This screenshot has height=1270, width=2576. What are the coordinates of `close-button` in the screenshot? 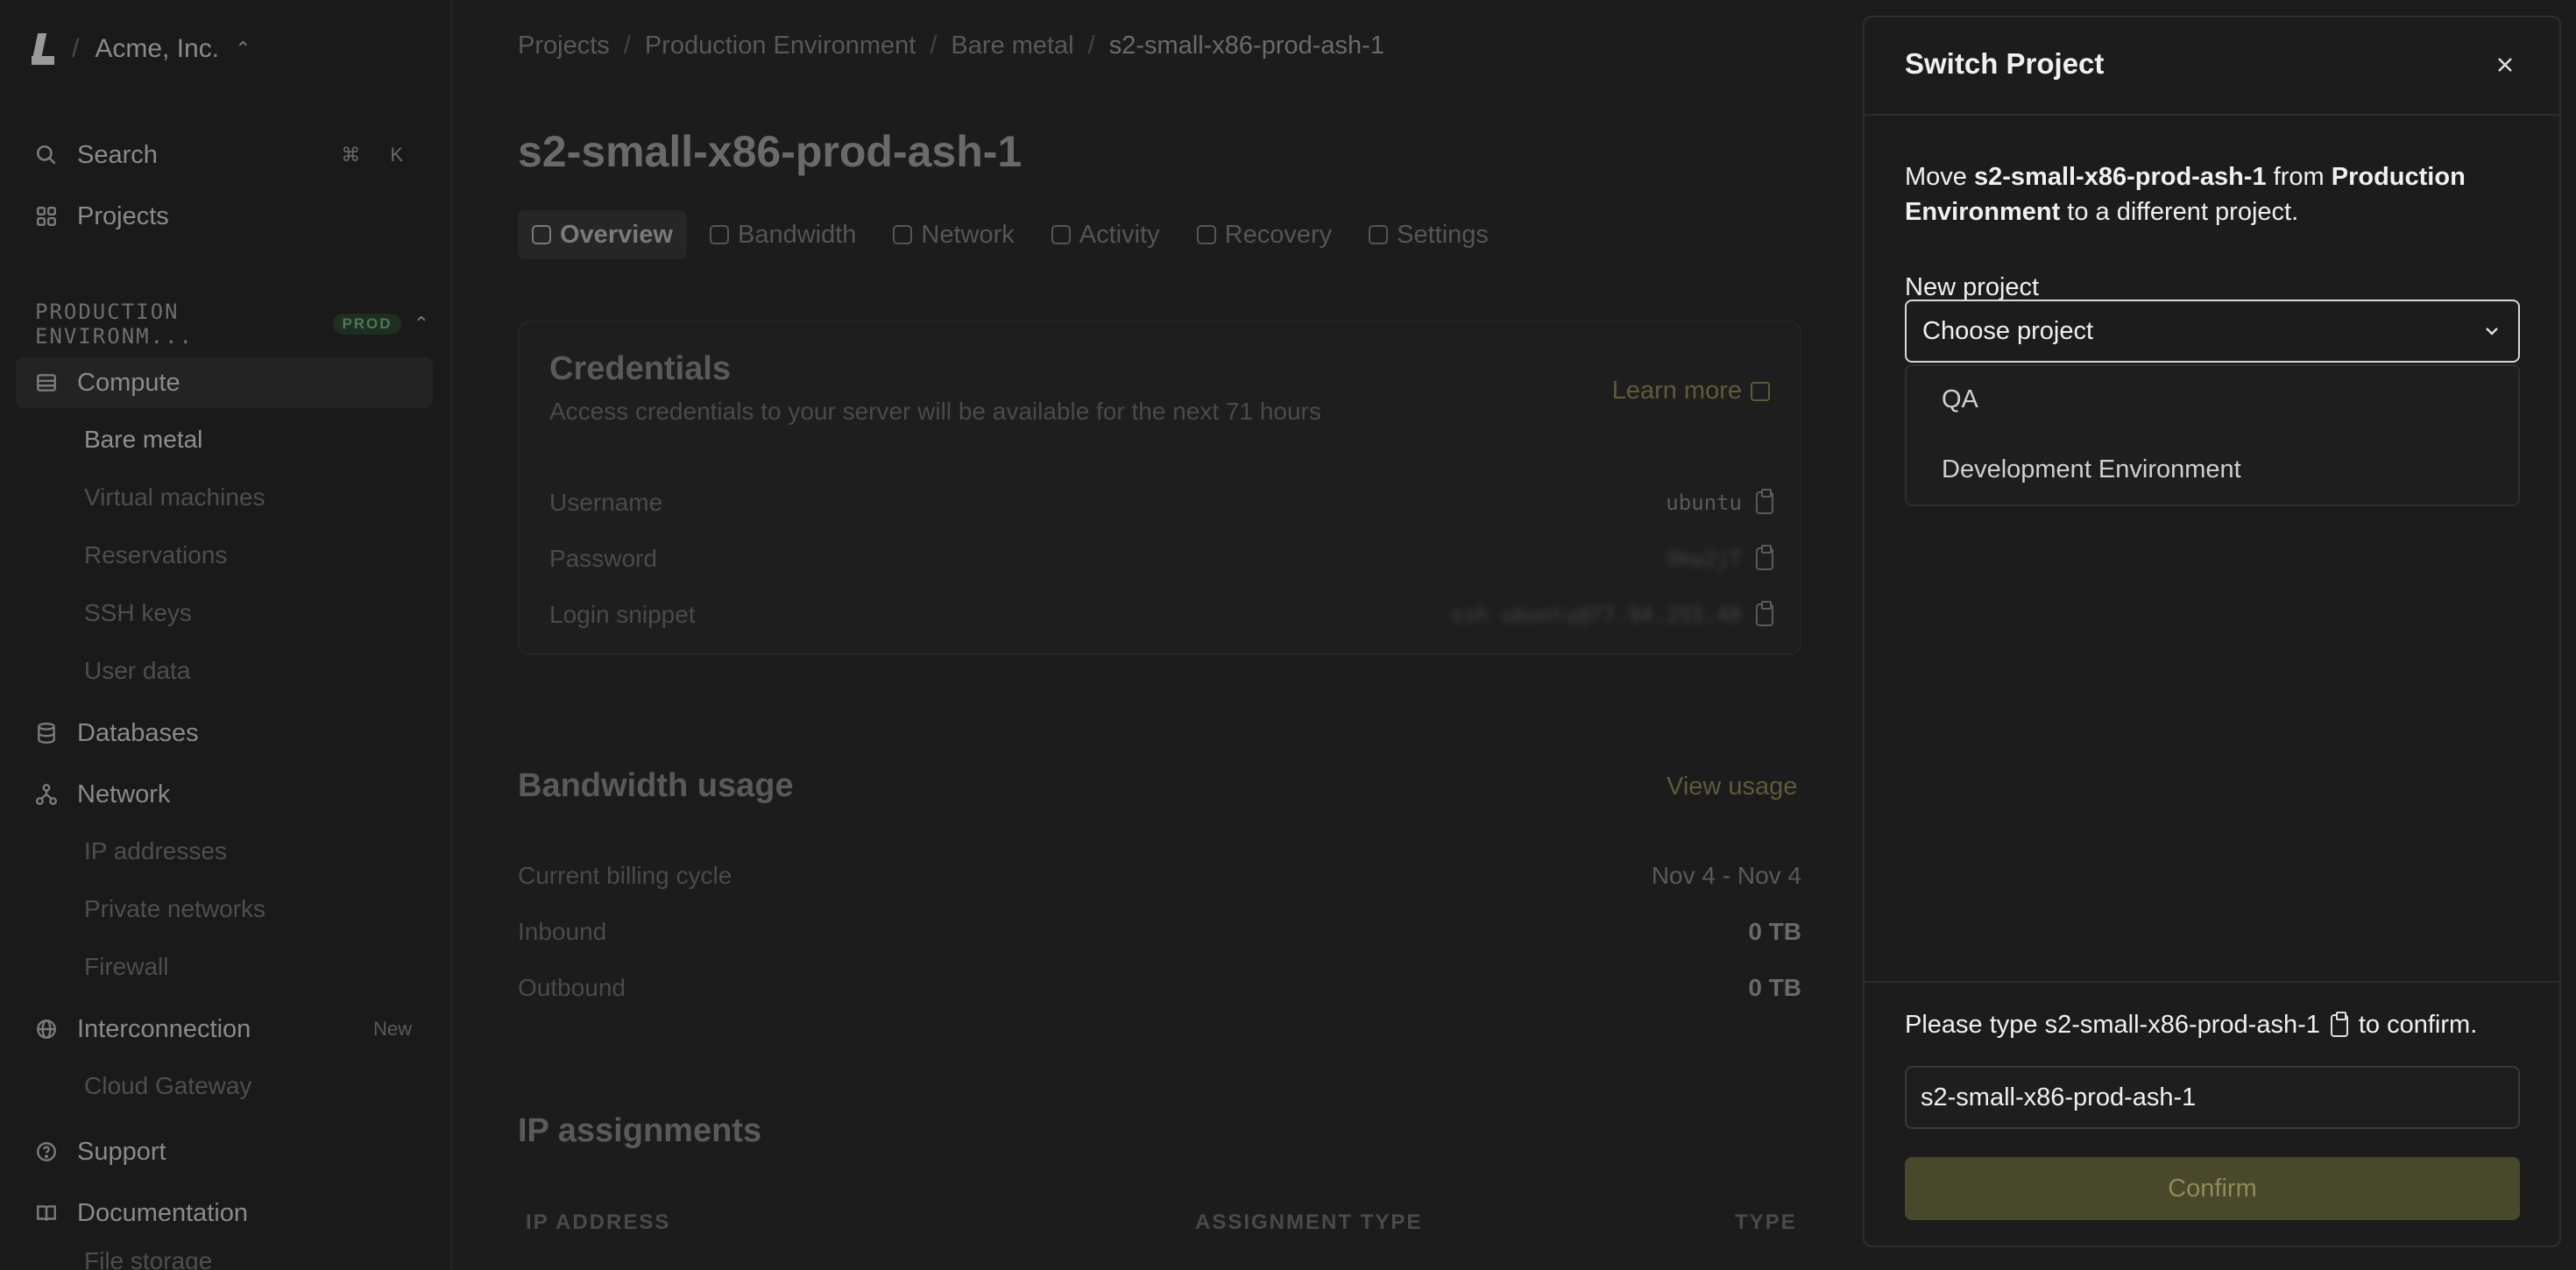 It's located at (2505, 65).